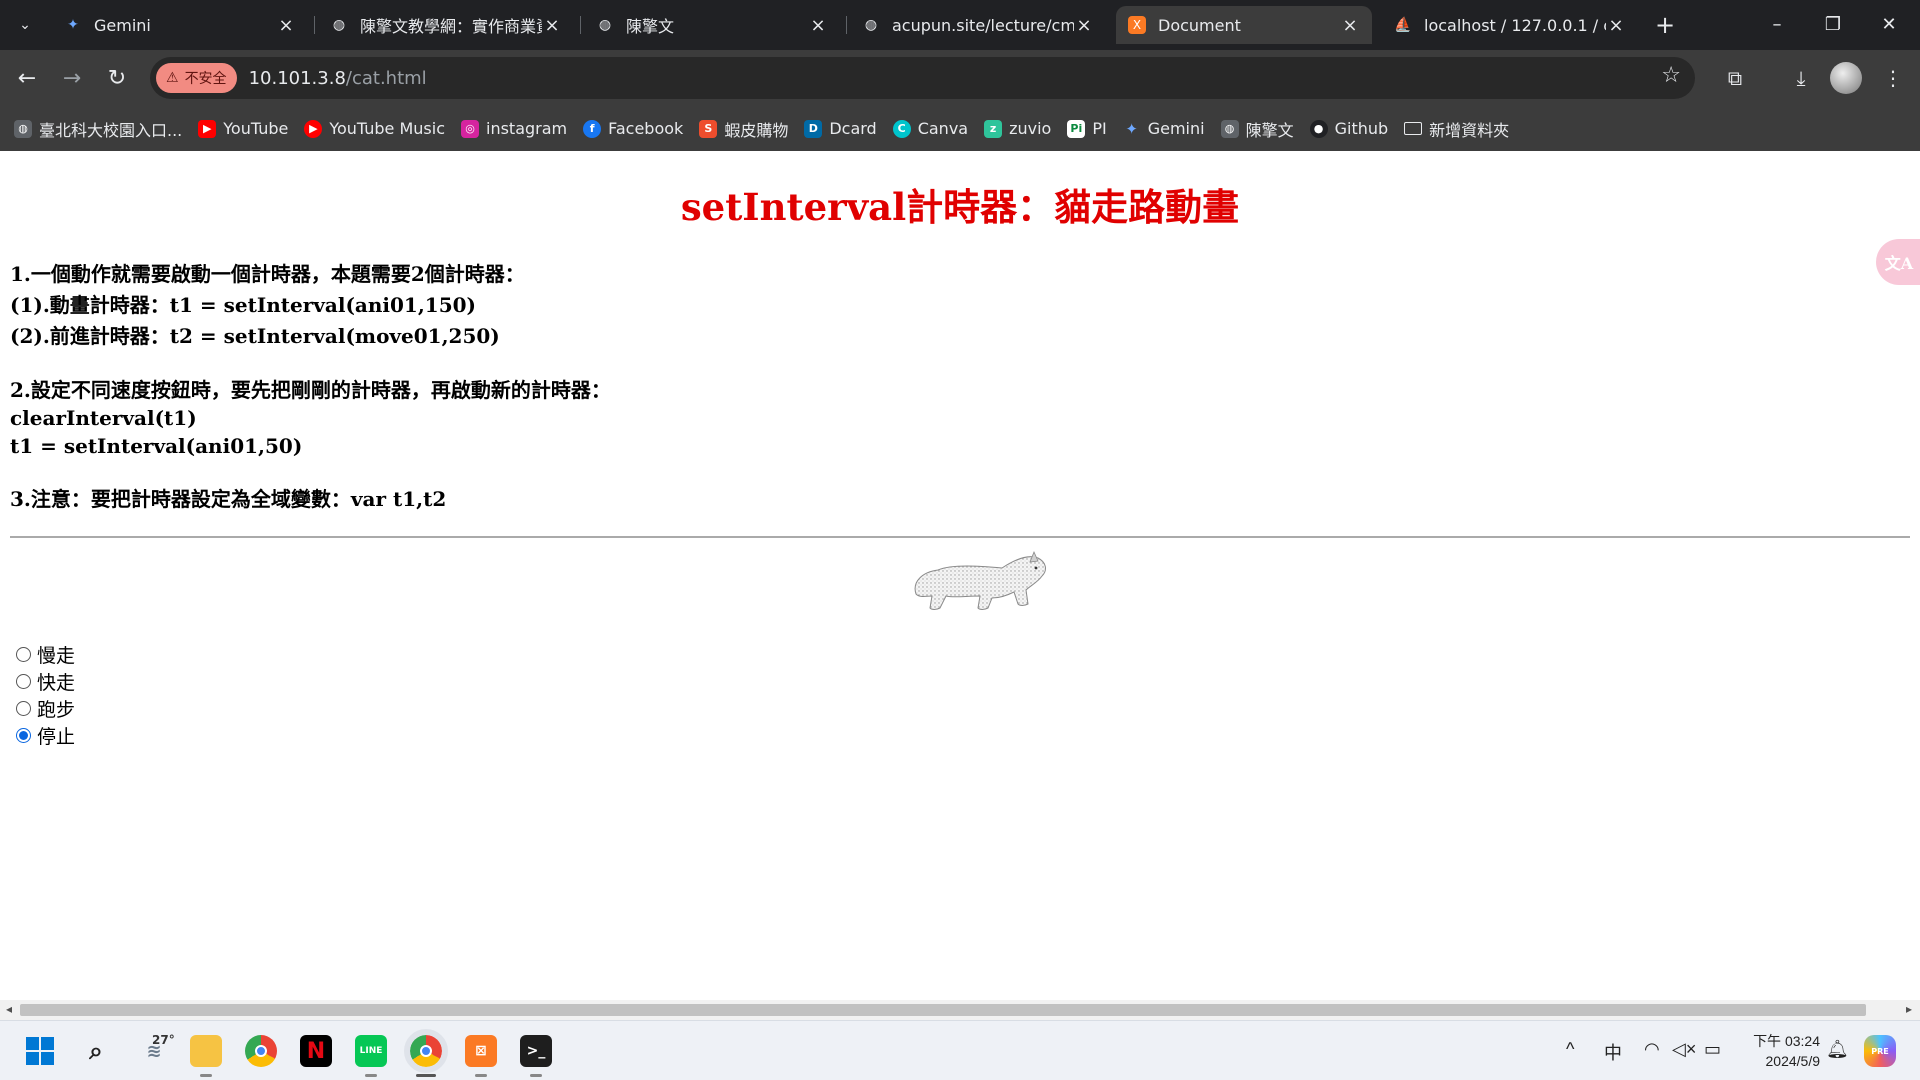 This screenshot has height=1080, width=1920. What do you see at coordinates (633, 128) in the screenshot?
I see `bookmark-facebook: f Facebook` at bounding box center [633, 128].